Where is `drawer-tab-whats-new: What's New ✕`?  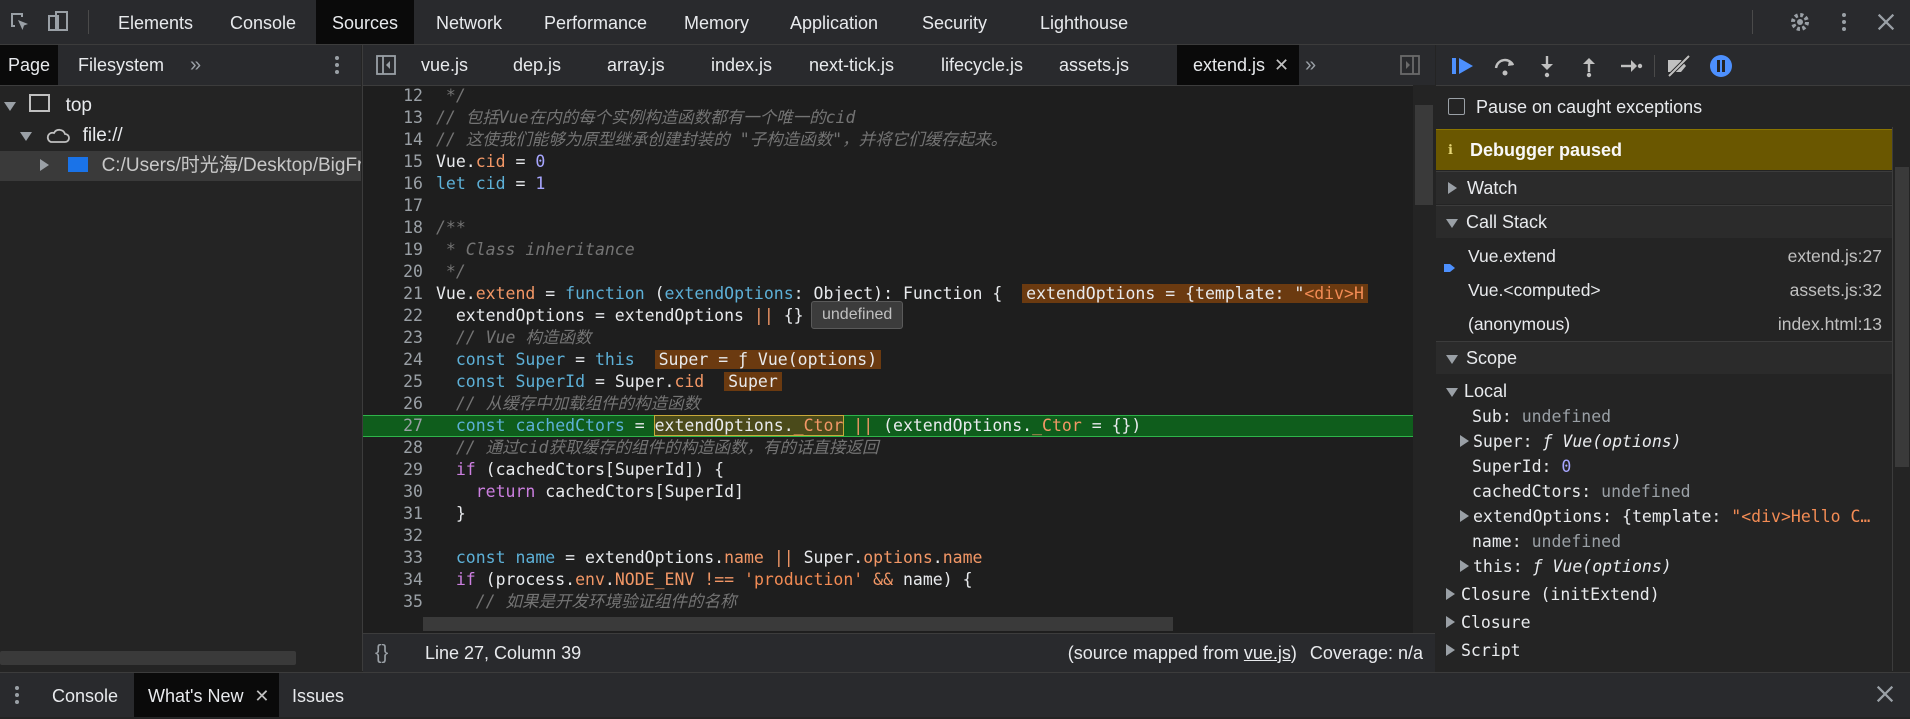
drawer-tab-whats-new: What's New ✕ is located at coordinates (207, 696).